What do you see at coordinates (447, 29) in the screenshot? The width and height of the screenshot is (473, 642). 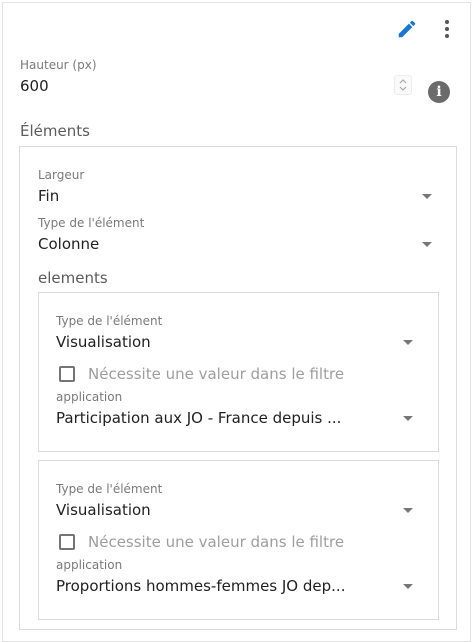 I see `more-vertical-icon` at bounding box center [447, 29].